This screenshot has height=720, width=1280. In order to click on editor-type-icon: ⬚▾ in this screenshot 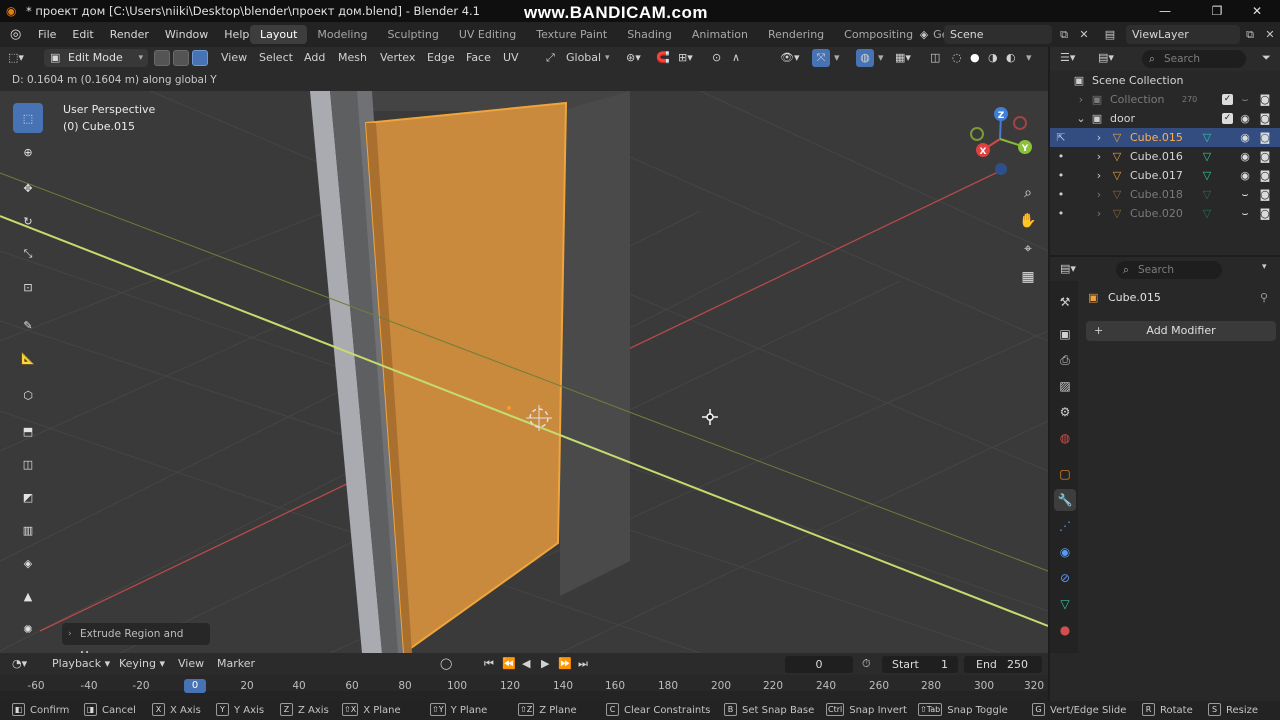, I will do `click(23, 58)`.